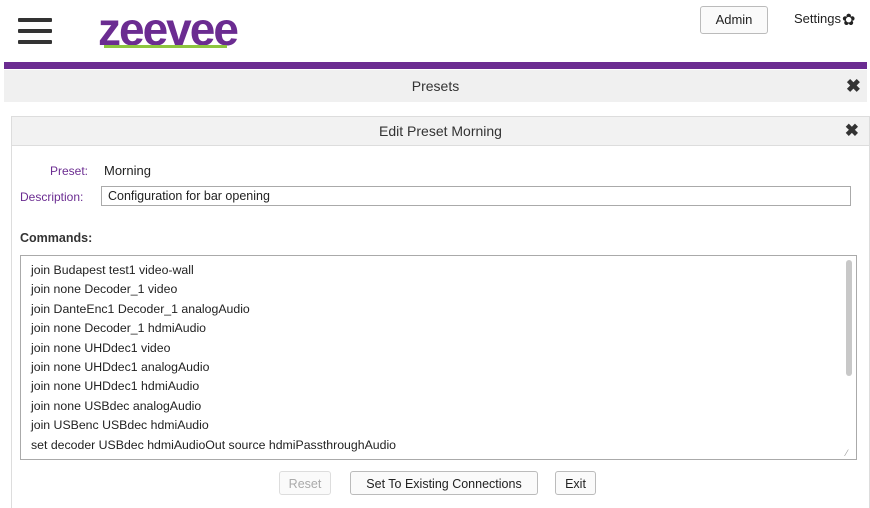 The height and width of the screenshot is (508, 870). Describe the element at coordinates (120, 367) in the screenshot. I see `command-line: join none UHDdec1 analogAudio` at that location.